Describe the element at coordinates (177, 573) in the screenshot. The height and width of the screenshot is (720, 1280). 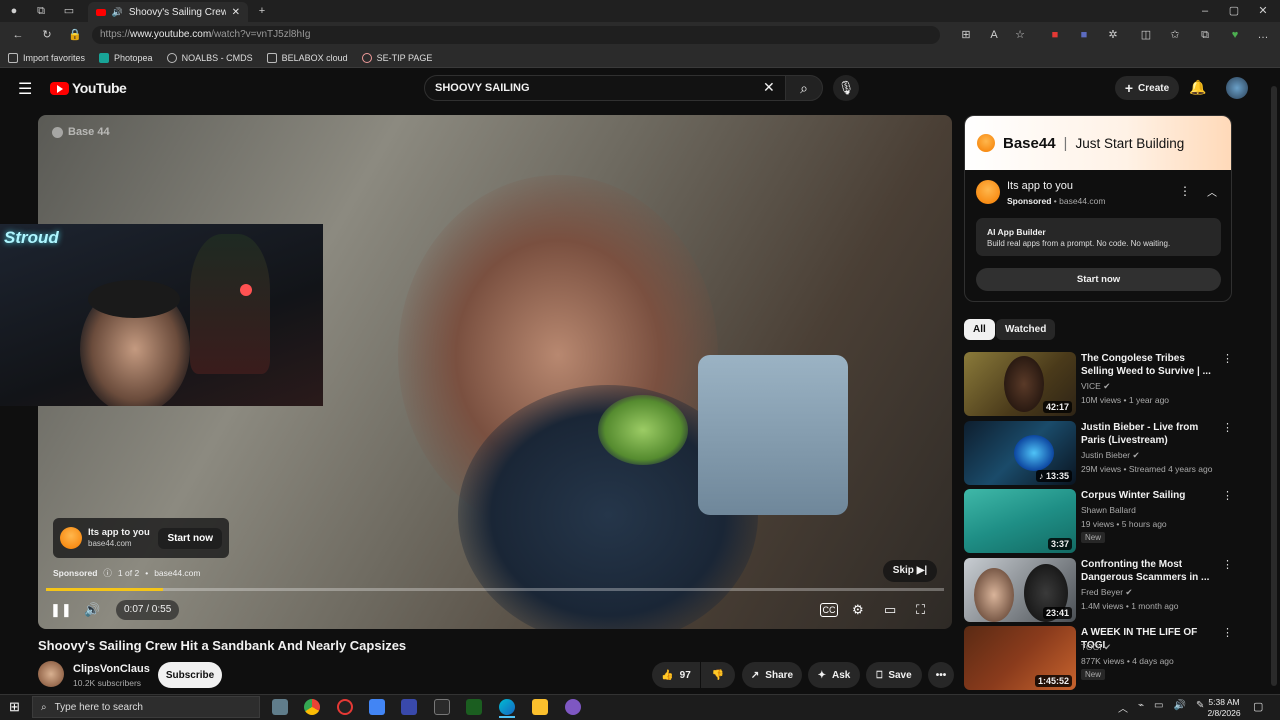
I see `ad-link: base44.com` at that location.